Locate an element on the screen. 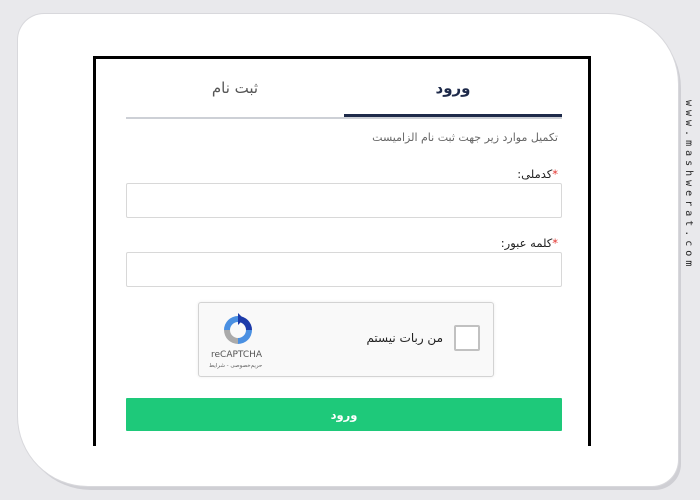  site-watermark: www.mashwerat.com is located at coordinates (688, 185).